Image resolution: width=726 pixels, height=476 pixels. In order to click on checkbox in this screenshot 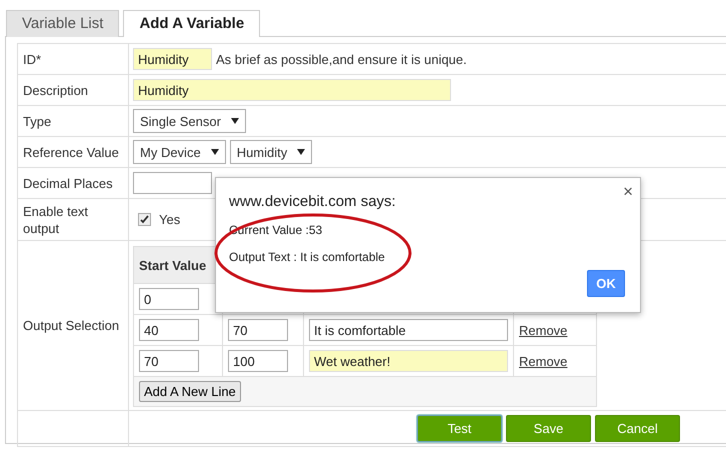, I will do `click(144, 219)`.